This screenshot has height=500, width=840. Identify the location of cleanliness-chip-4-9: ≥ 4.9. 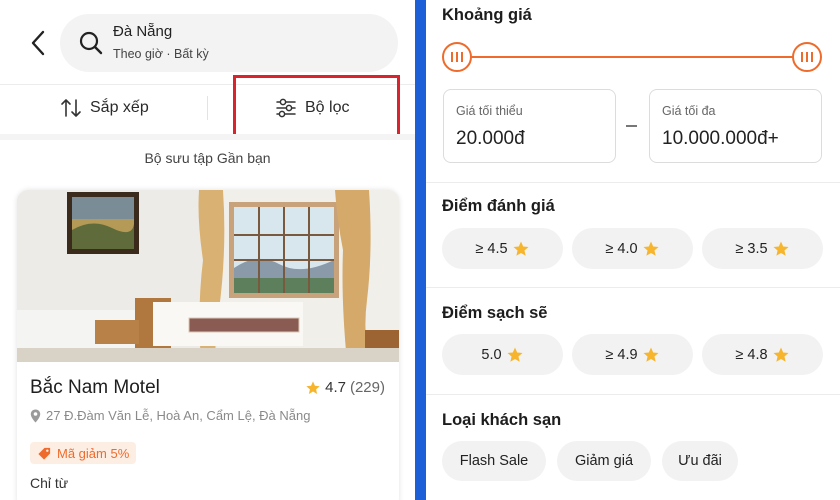
(632, 354).